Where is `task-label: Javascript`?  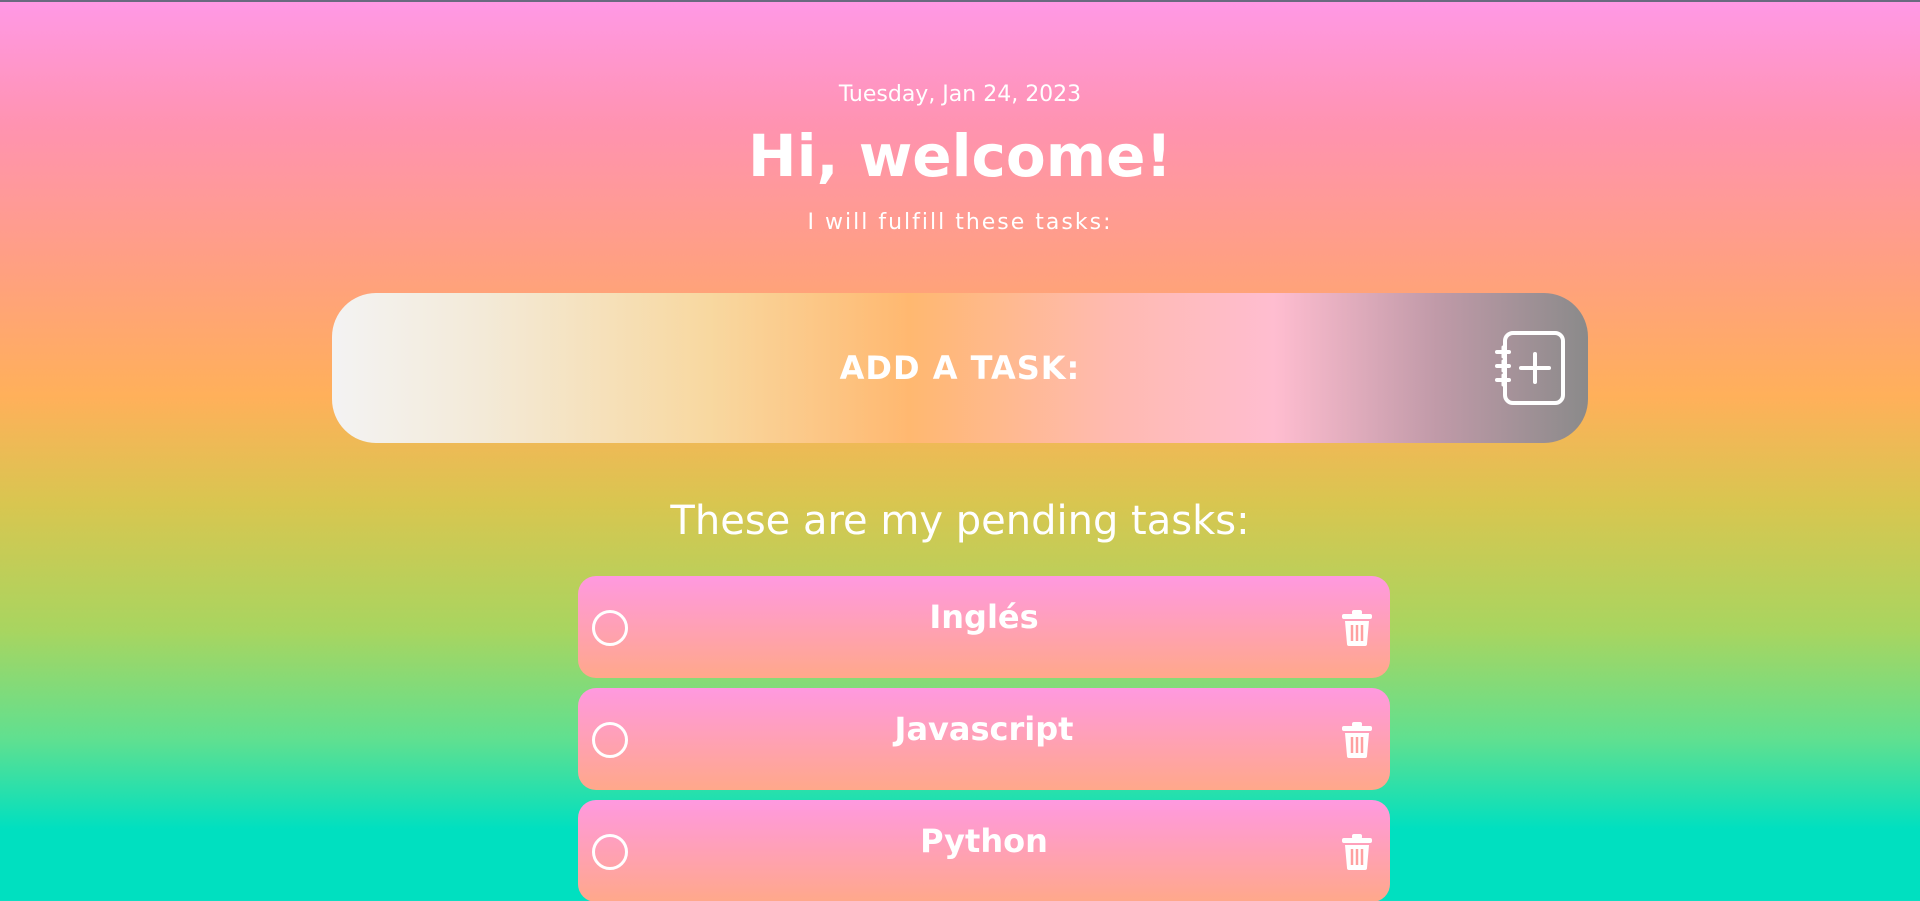
task-label: Javascript is located at coordinates (984, 729).